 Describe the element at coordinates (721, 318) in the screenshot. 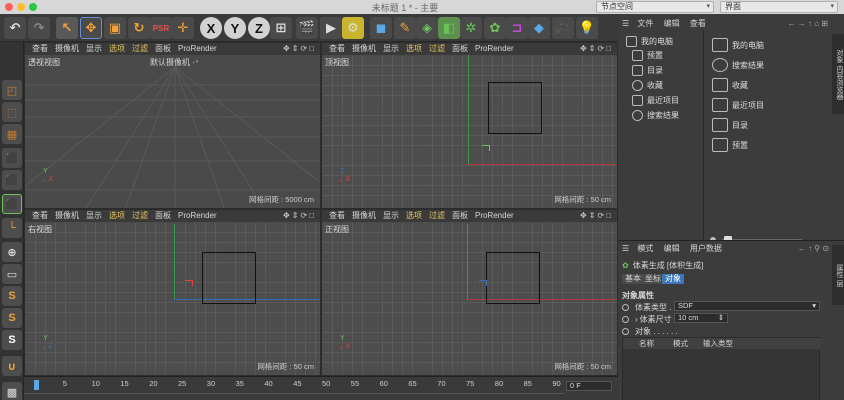

I see `stepper-icon: ⇕` at that location.